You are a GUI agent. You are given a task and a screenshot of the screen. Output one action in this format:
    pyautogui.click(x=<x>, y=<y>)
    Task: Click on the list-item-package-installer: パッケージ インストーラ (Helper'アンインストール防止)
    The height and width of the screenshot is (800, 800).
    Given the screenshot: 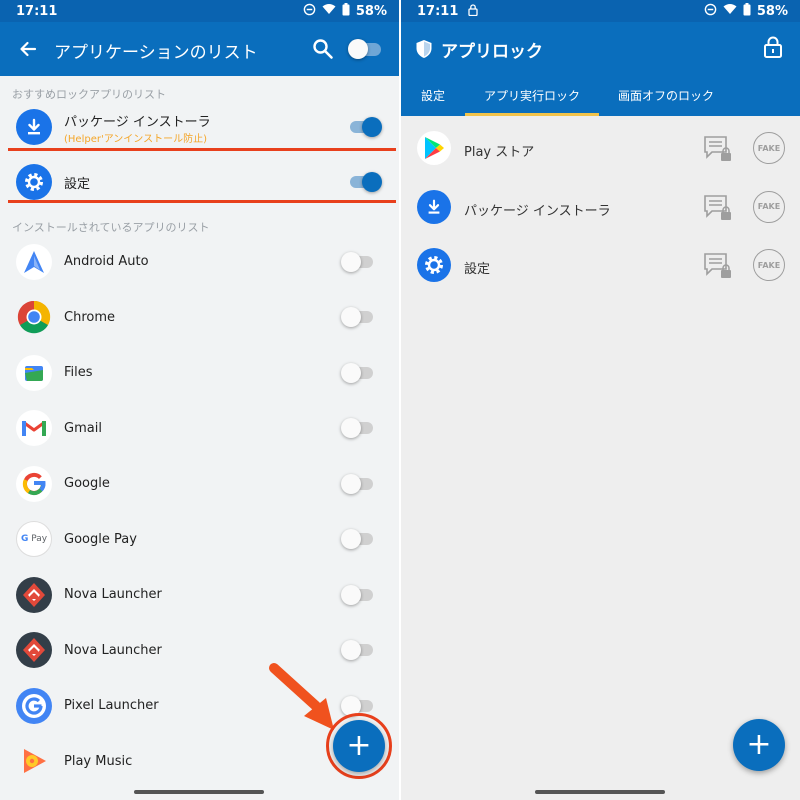 What is the action you would take?
    pyautogui.click(x=199, y=127)
    